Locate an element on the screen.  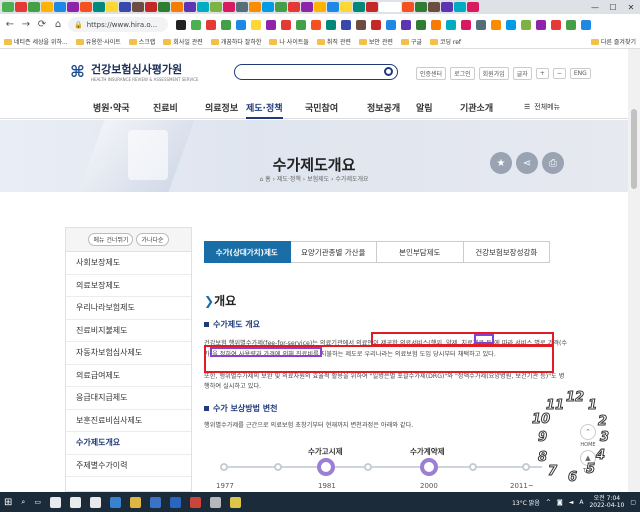
reload-icon: ⟳ is located at coordinates (42, 24).